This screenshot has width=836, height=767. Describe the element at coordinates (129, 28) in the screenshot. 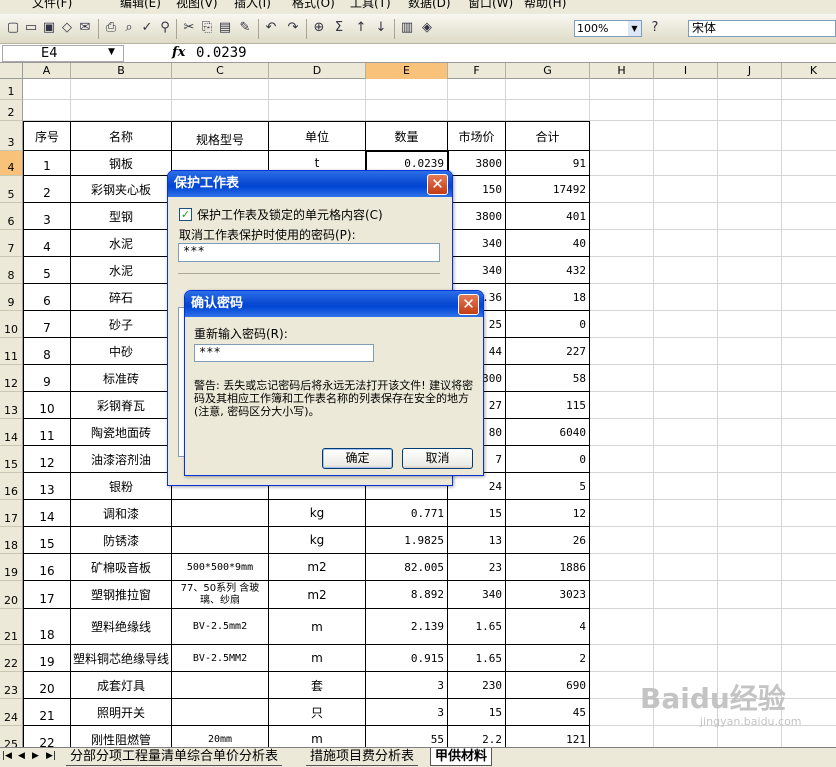

I see `print-preview-icon: ⌕` at that location.